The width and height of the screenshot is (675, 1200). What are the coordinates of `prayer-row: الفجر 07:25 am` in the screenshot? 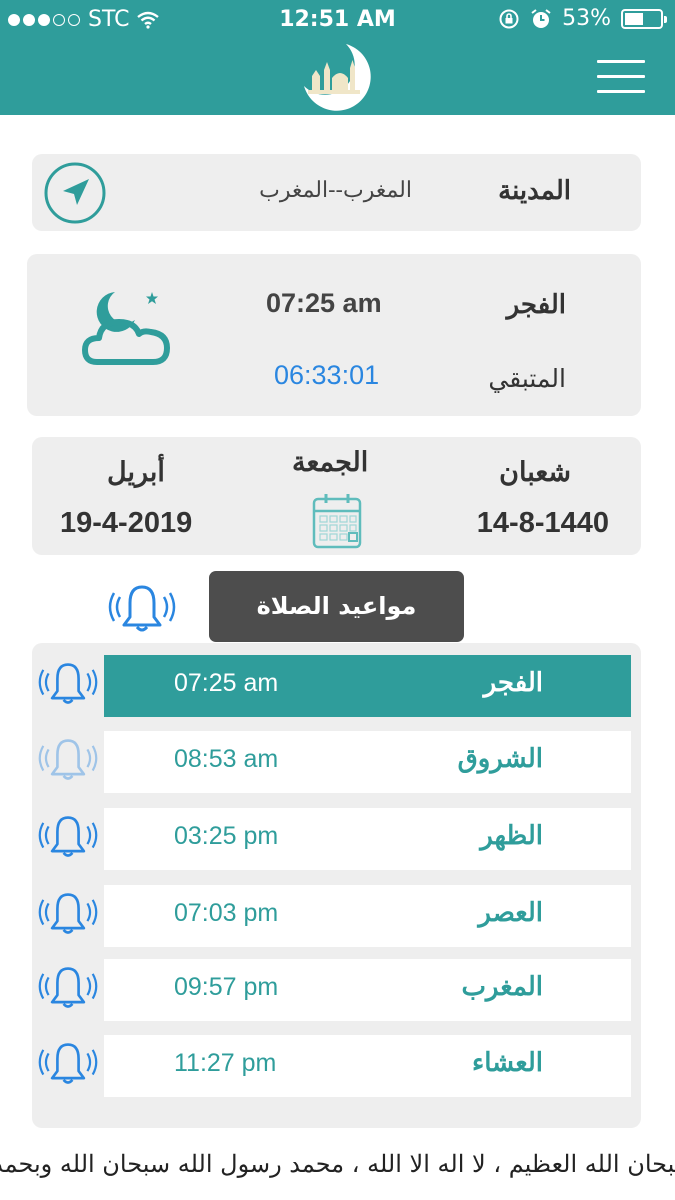 It's located at (367, 686).